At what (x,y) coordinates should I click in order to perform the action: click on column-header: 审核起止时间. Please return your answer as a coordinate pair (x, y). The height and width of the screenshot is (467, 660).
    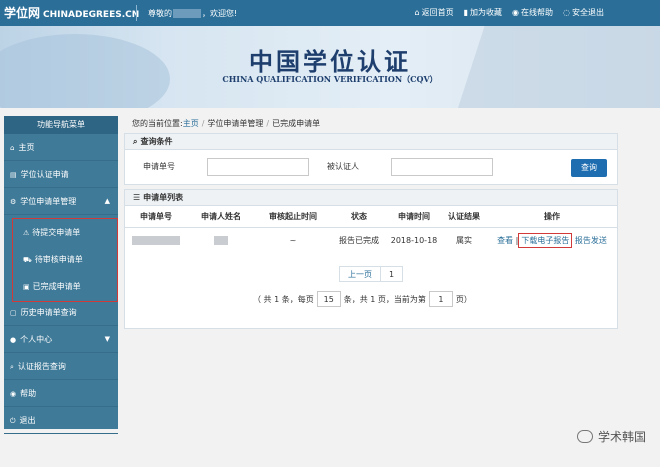
    Looking at the image, I should click on (293, 217).